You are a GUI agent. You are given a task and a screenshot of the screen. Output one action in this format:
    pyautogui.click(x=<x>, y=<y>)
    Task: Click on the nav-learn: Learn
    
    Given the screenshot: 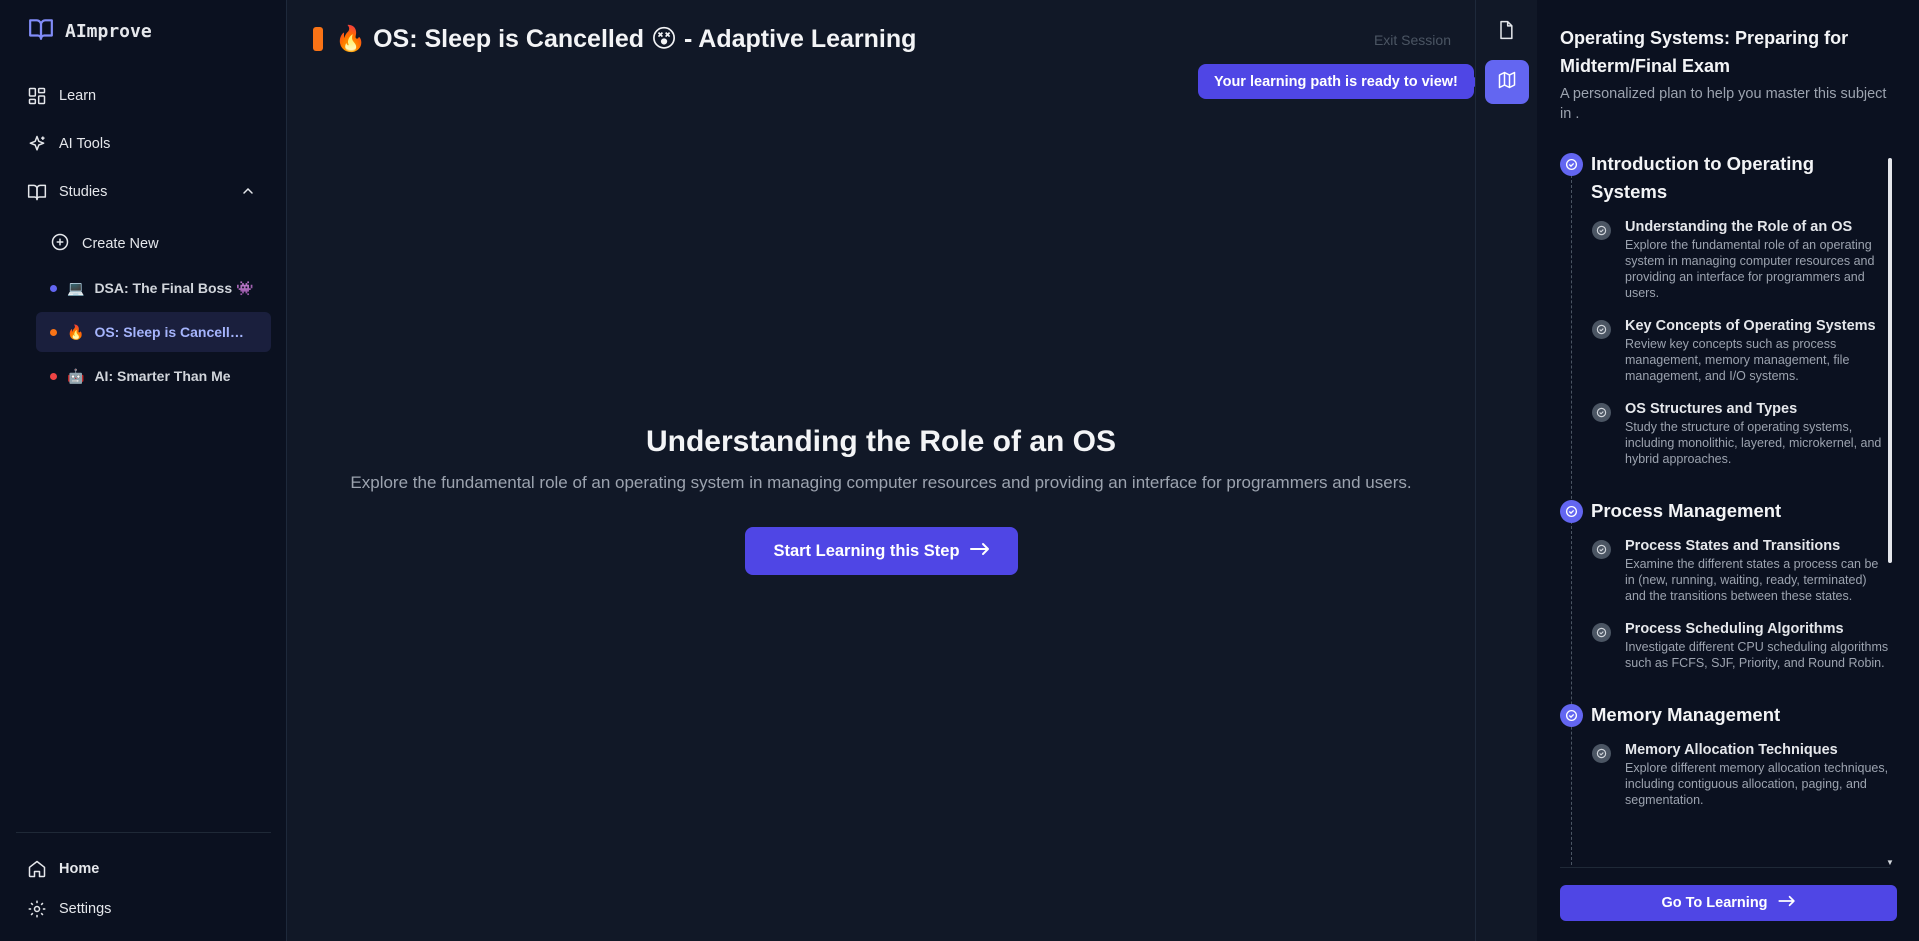 What is the action you would take?
    pyautogui.click(x=61, y=96)
    